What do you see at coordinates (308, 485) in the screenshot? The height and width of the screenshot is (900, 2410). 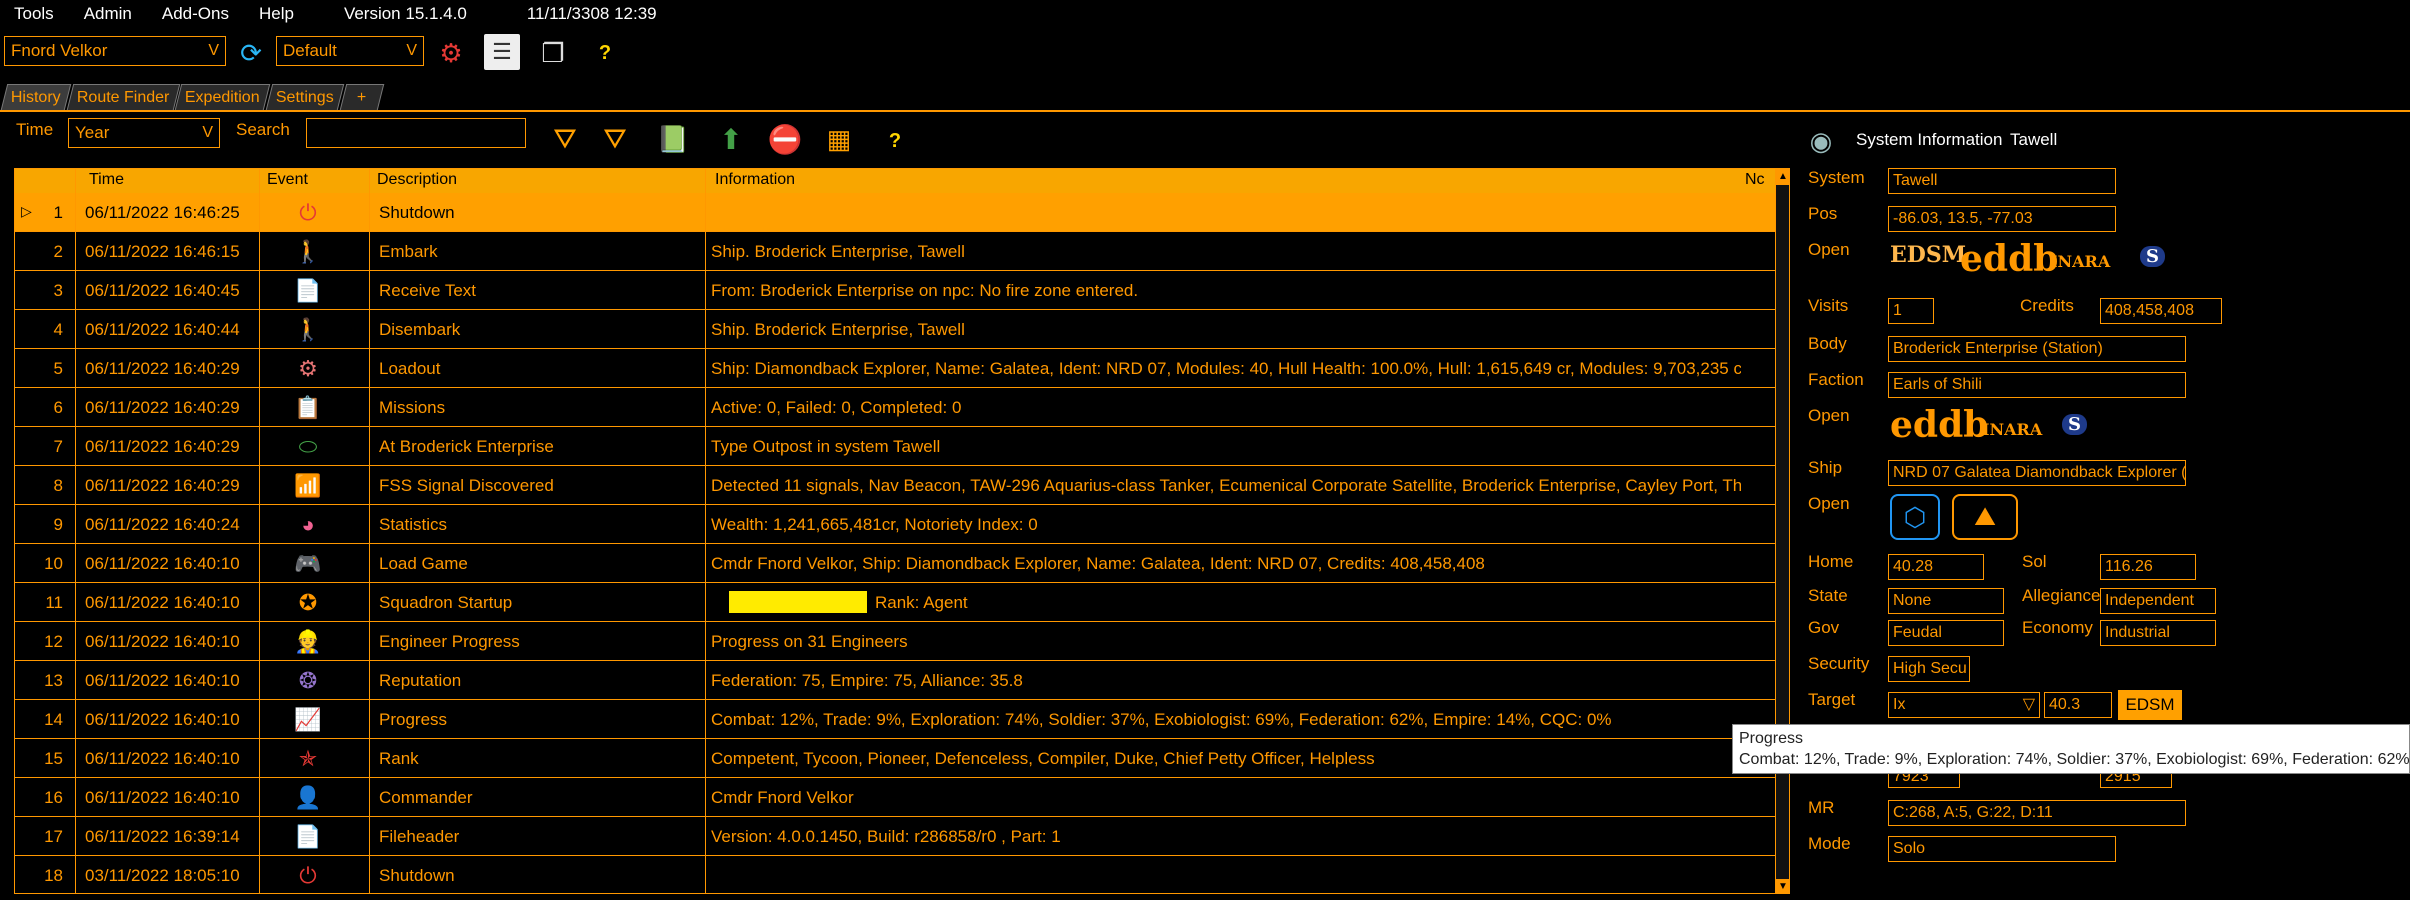 I see `signal-icon: 📶` at bounding box center [308, 485].